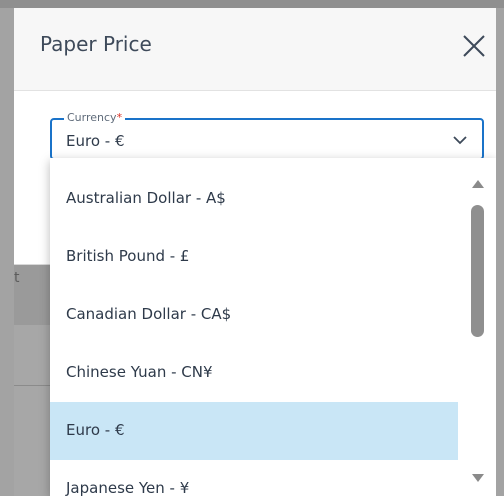 The width and height of the screenshot is (504, 496). What do you see at coordinates (477, 271) in the screenshot?
I see `scrollbar-thumb` at bounding box center [477, 271].